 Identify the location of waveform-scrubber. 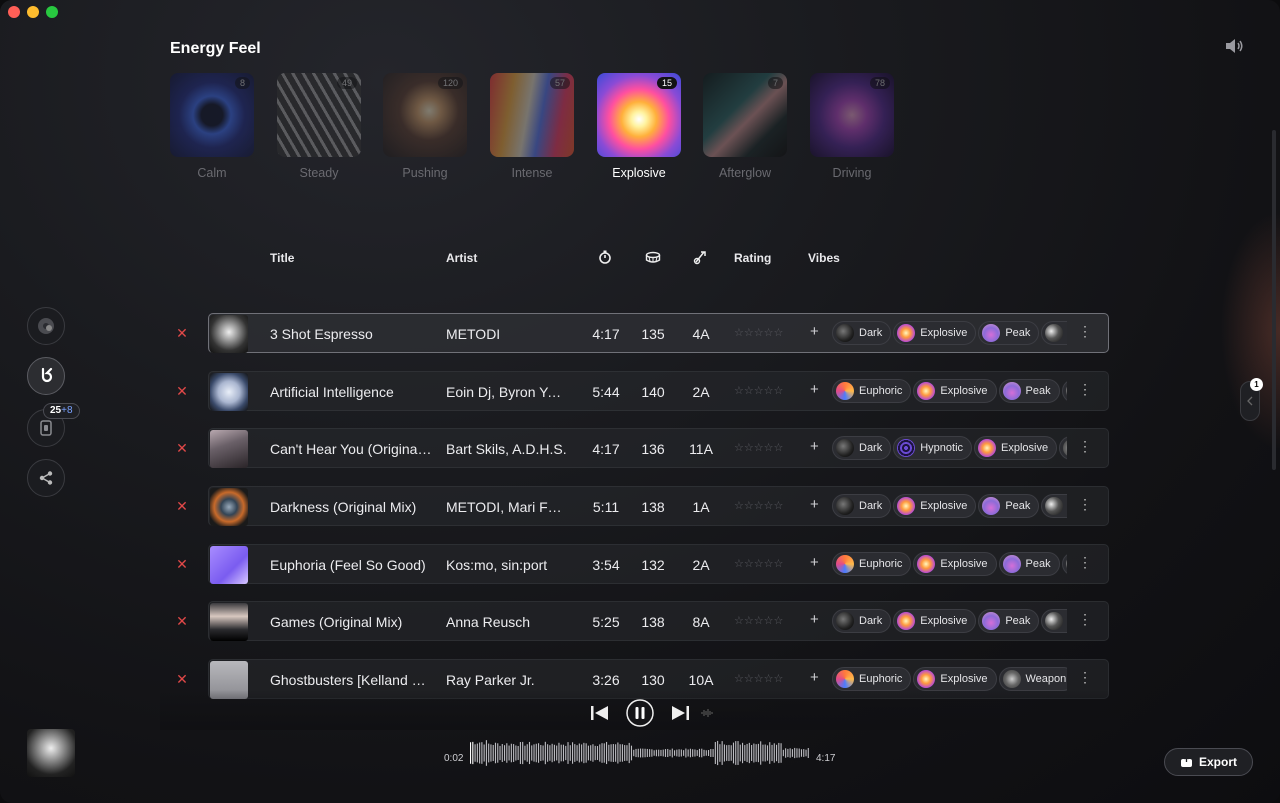
(640, 753).